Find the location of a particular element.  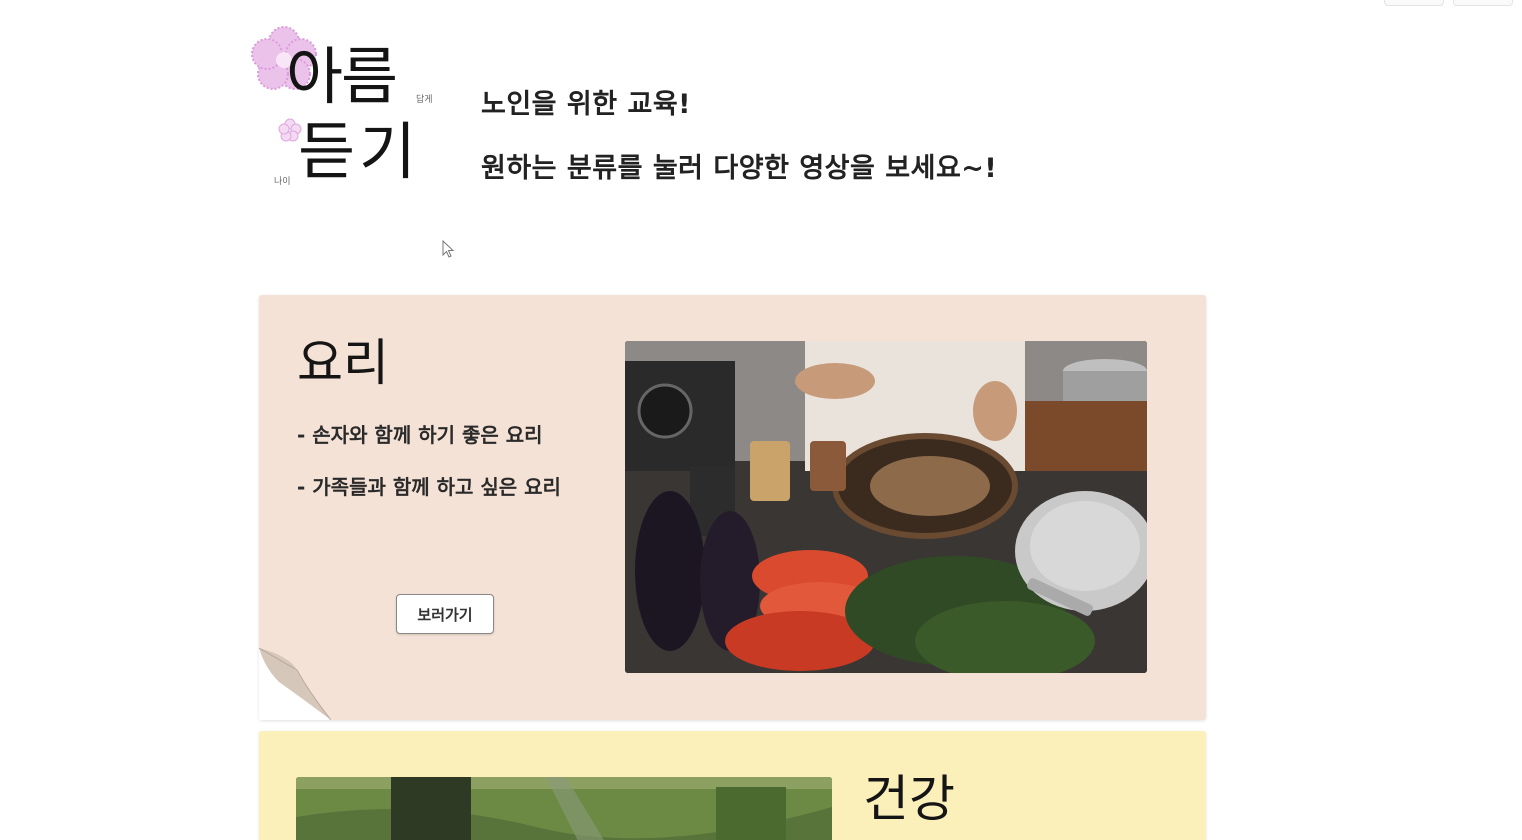

health-photo is located at coordinates (564, 808).